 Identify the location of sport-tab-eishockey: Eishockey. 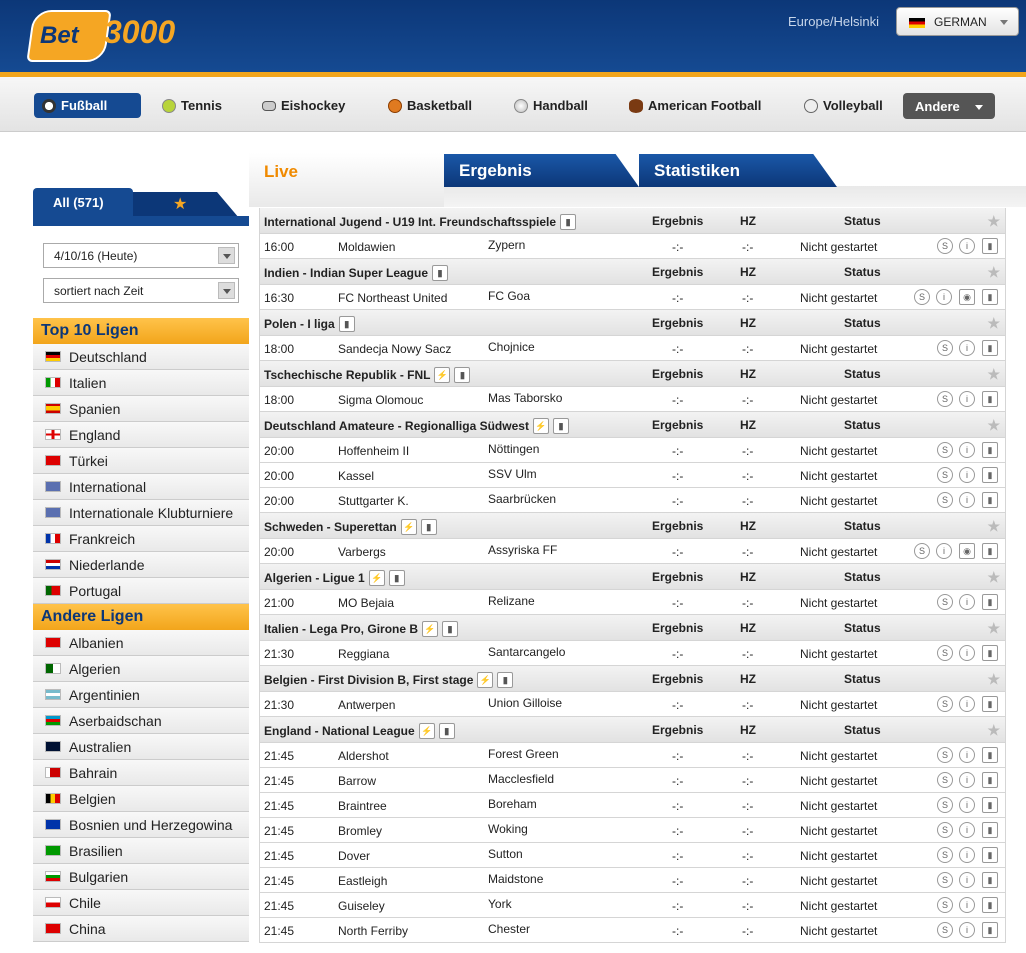
(303, 105).